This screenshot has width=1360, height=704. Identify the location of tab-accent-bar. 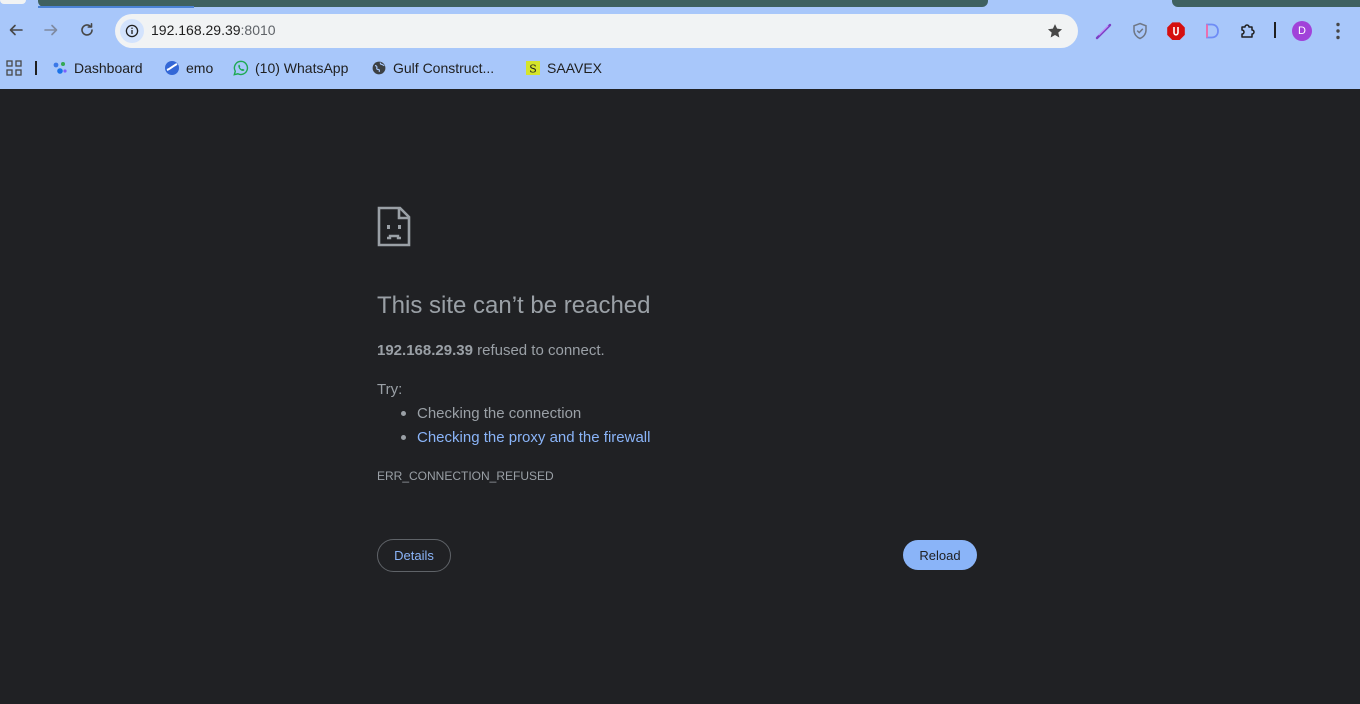
(116, 7).